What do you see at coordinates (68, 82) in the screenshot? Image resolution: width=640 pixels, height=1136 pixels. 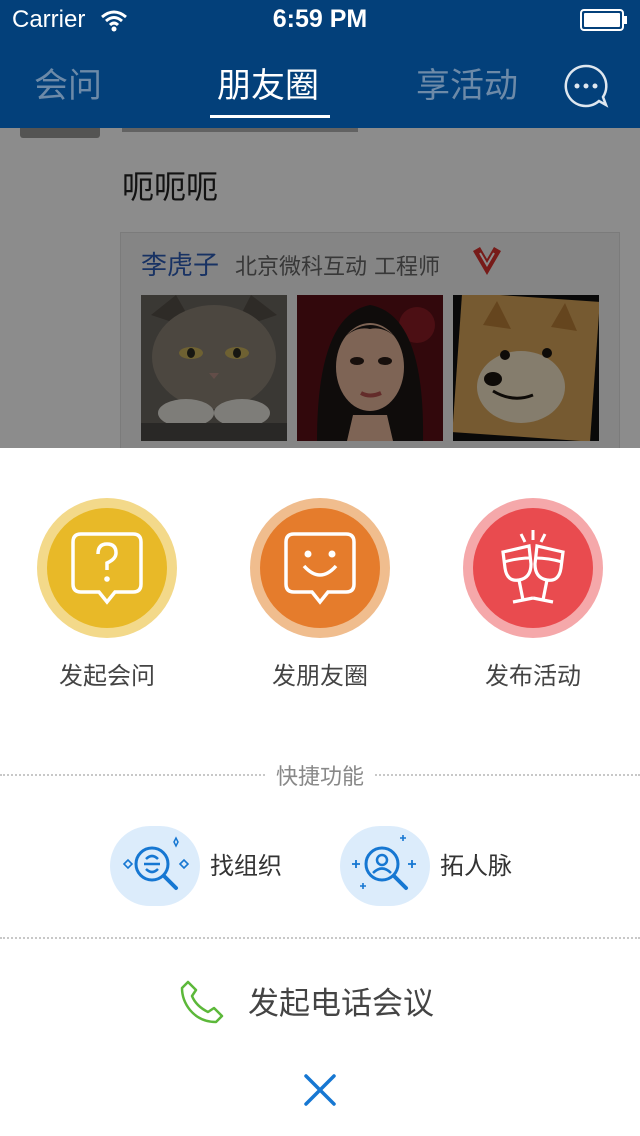 I see `tab-ask: 会问` at bounding box center [68, 82].